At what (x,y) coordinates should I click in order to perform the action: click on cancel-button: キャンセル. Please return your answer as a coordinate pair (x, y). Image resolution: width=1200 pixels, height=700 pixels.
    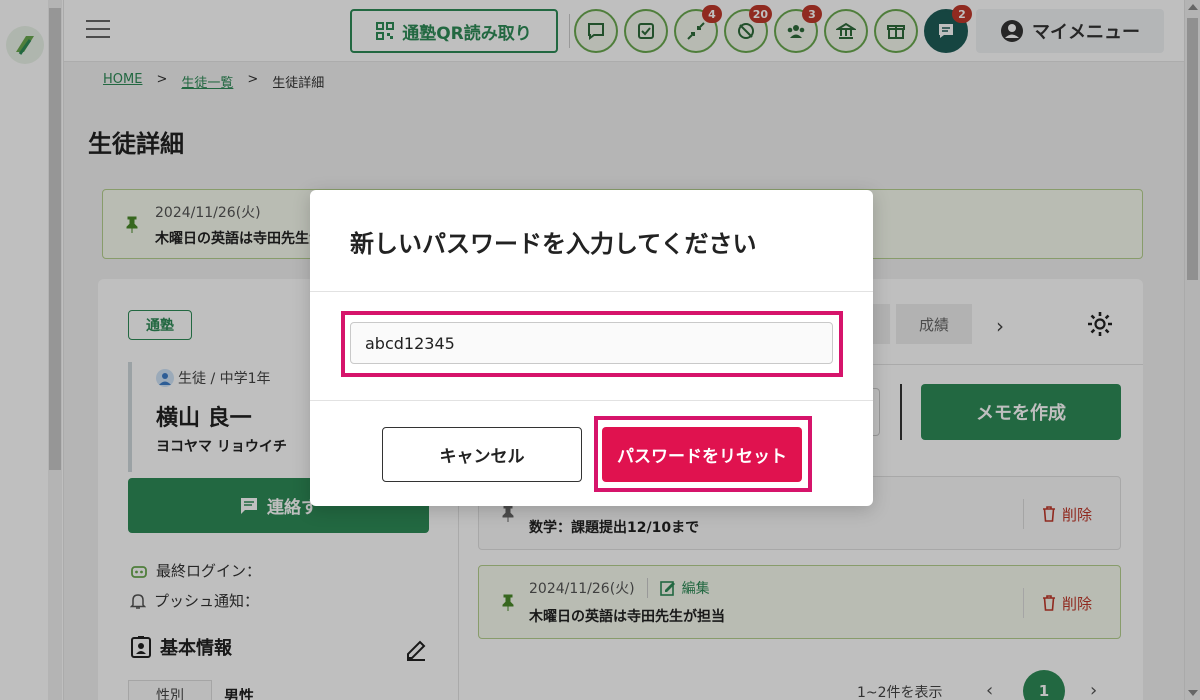
    Looking at the image, I should click on (482, 454).